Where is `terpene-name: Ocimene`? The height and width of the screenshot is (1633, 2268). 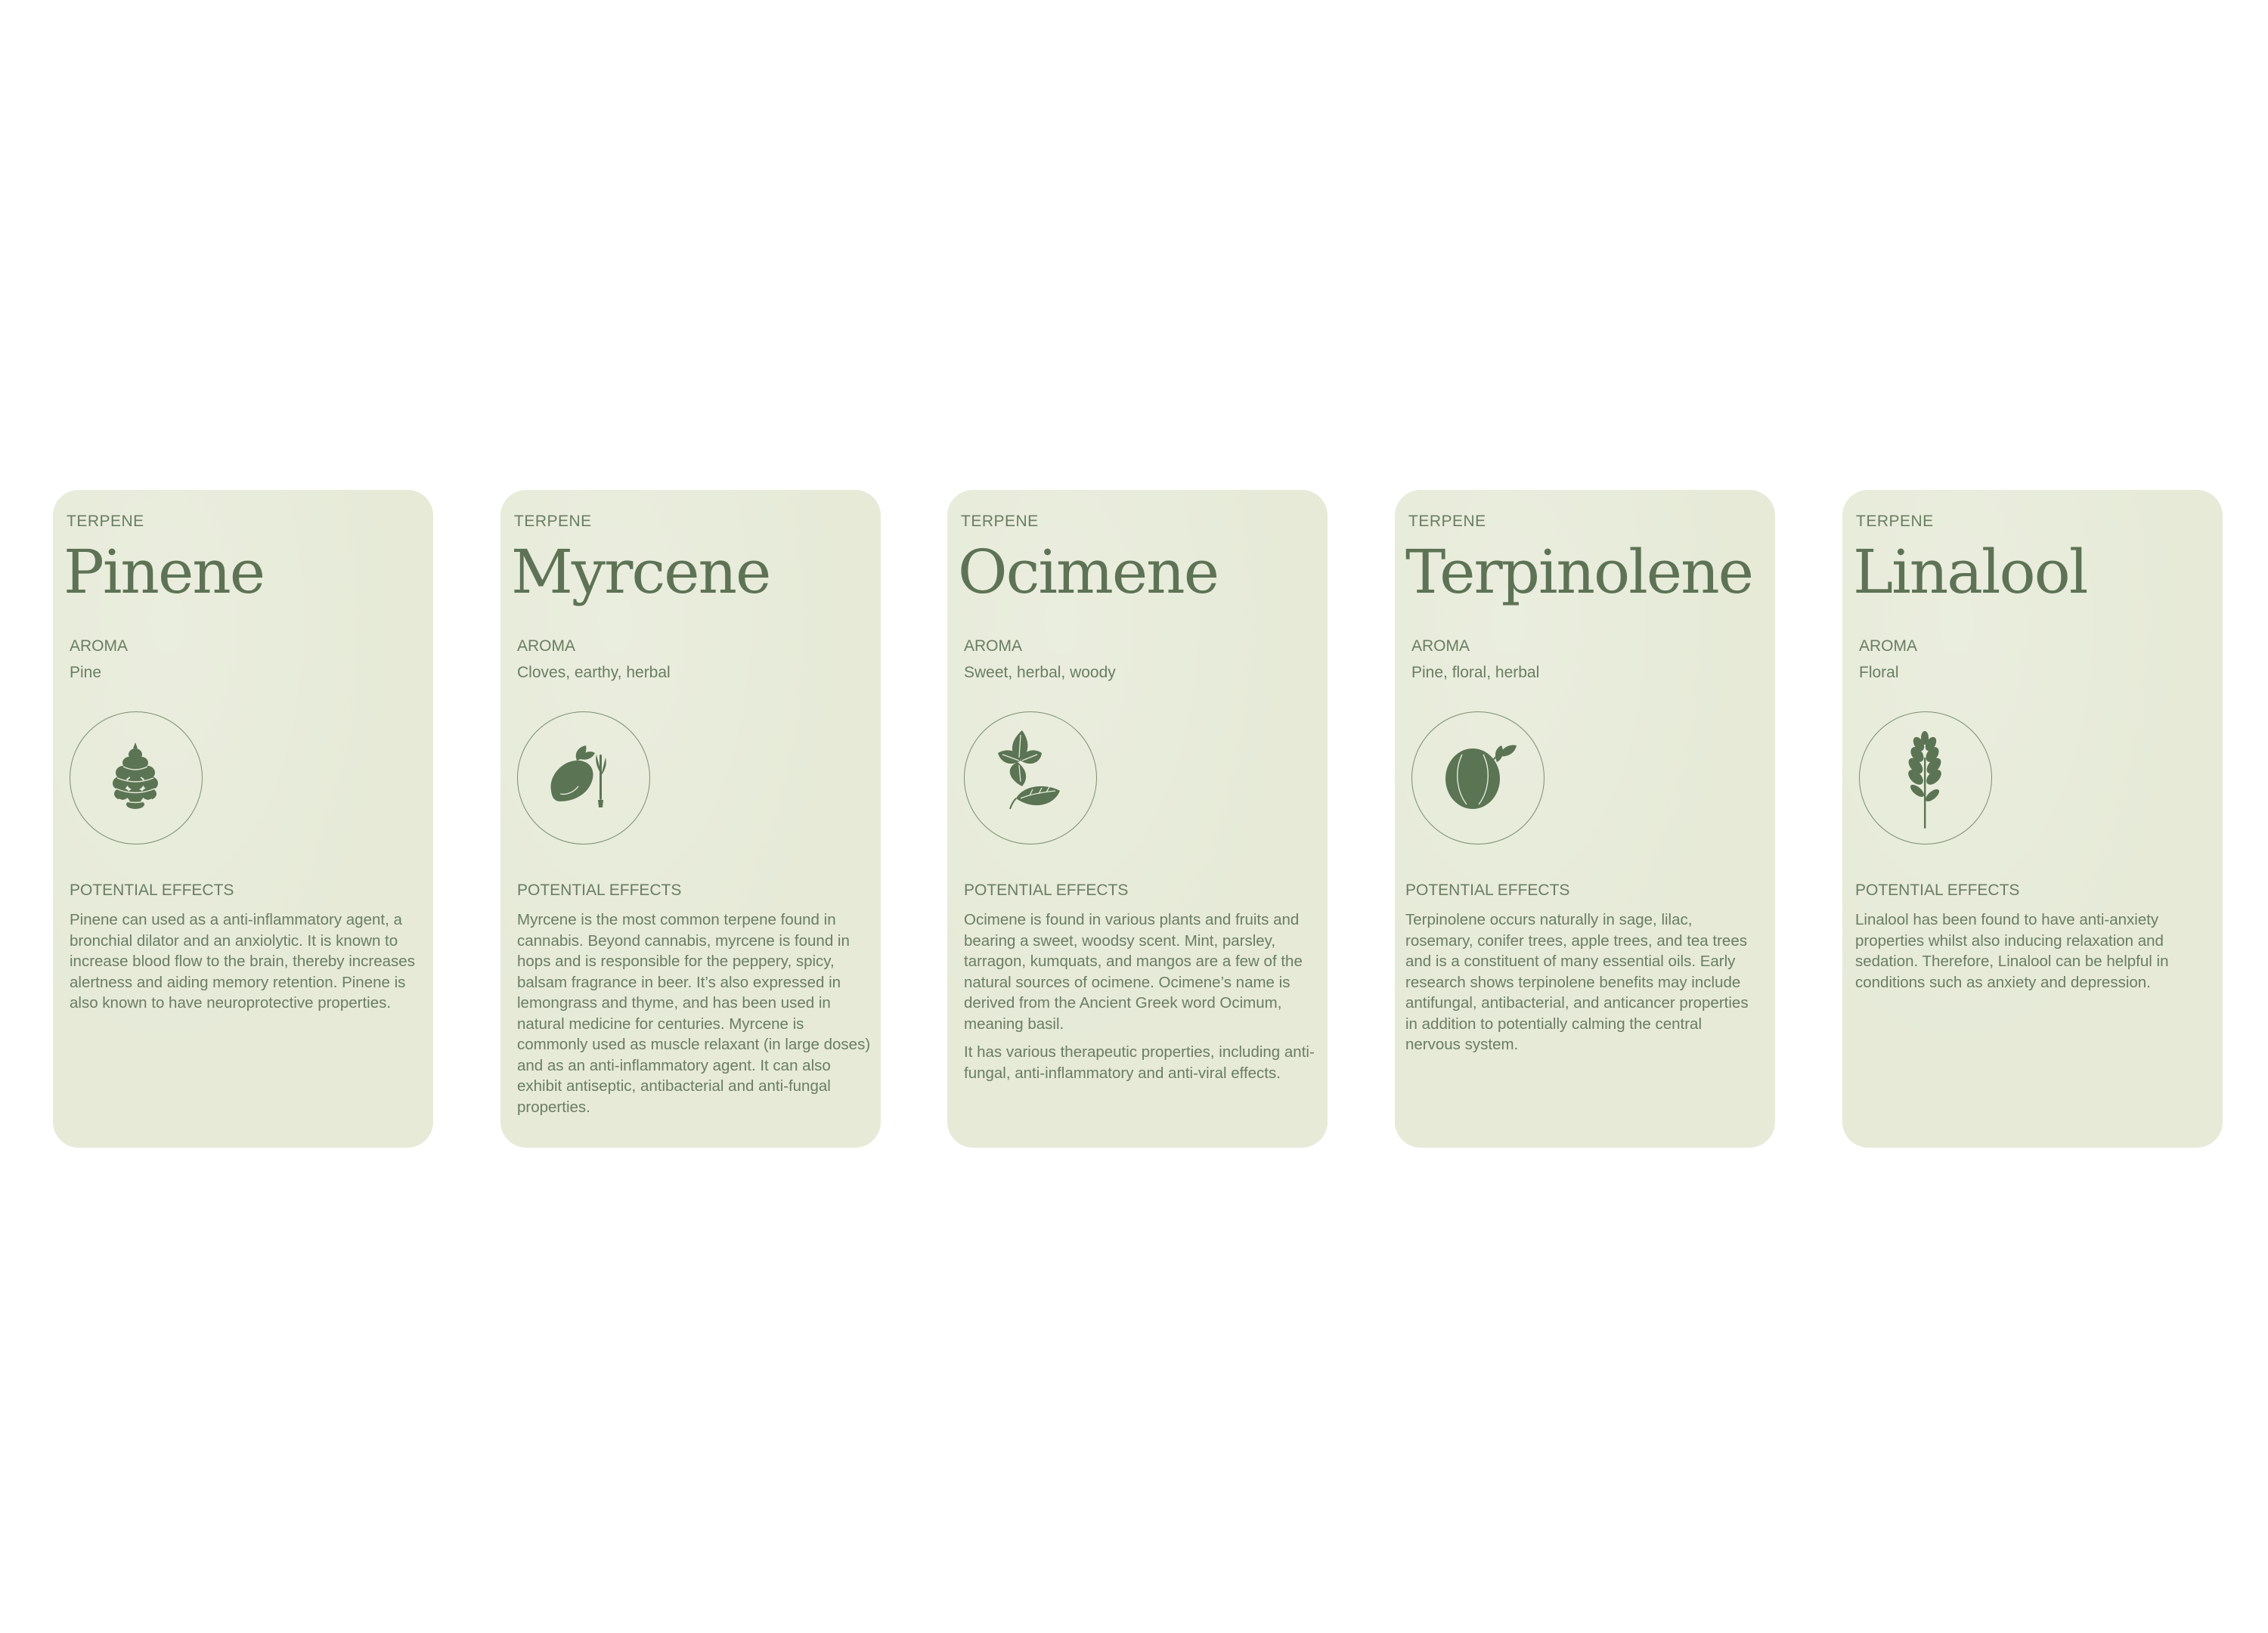 terpene-name: Ocimene is located at coordinates (1088, 572).